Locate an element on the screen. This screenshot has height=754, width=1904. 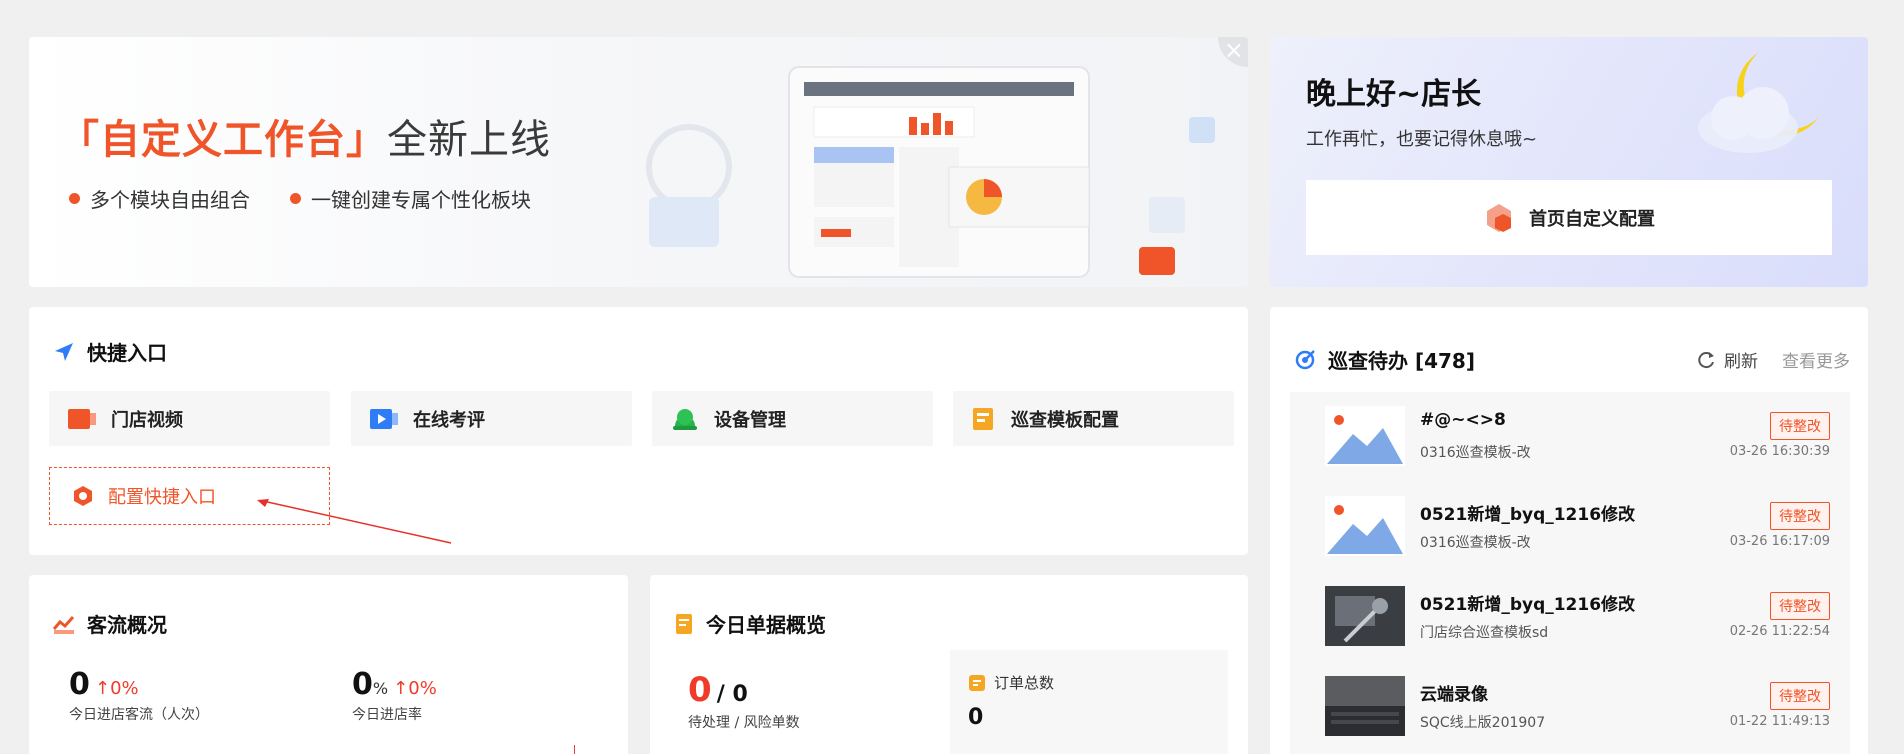
flow-stat-visitors: 0 ↑0% 今日进店客流（人次） is located at coordinates (139, 695).